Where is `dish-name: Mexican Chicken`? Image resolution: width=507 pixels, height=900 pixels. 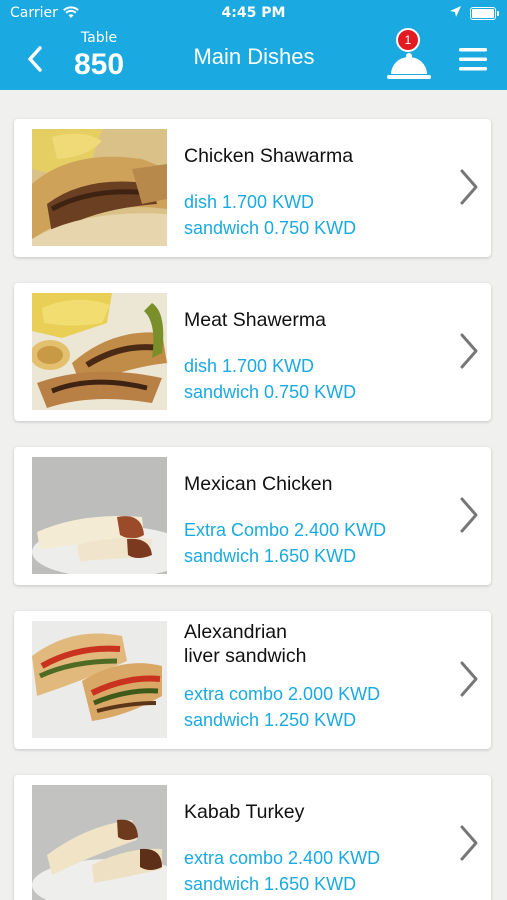
dish-name: Mexican Chicken is located at coordinates (258, 484).